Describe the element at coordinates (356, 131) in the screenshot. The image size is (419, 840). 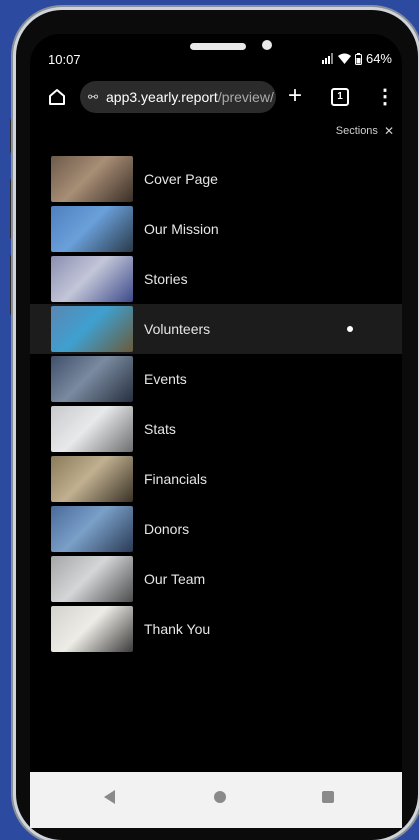
I see `sections-title: Sections` at that location.